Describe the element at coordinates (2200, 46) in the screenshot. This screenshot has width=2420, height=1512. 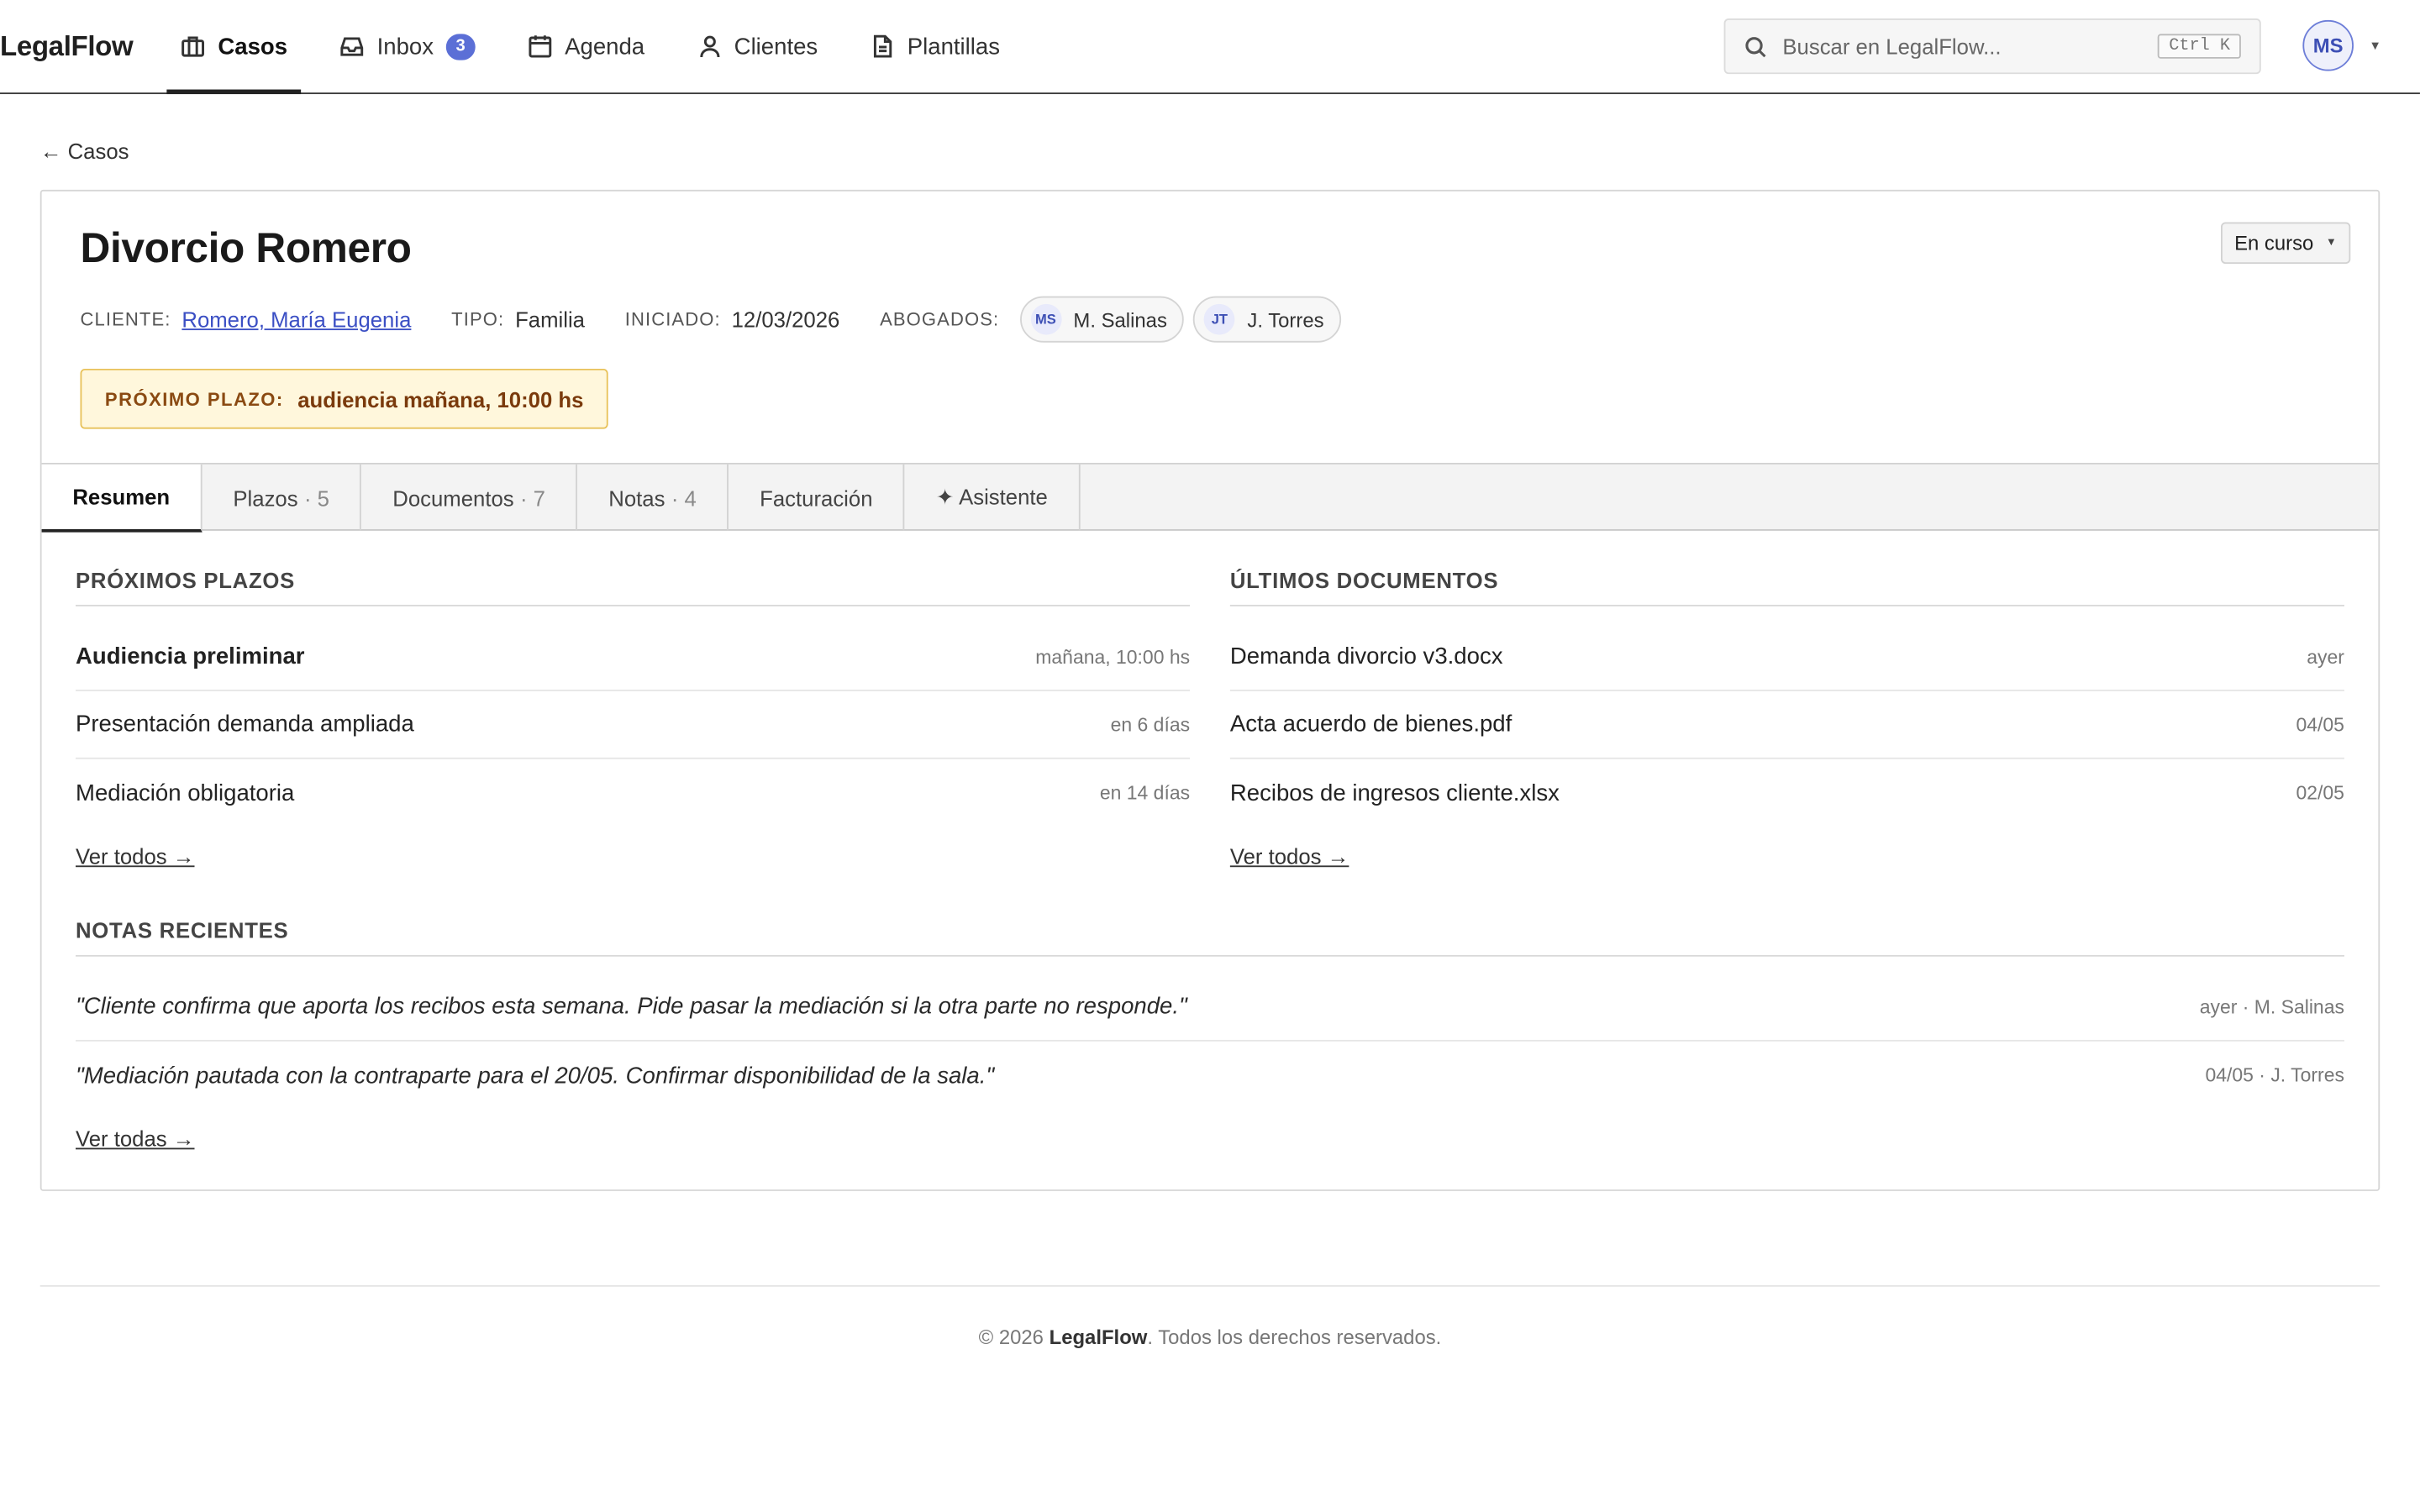
I see `search-shortcut-hint: Ctrl K` at that location.